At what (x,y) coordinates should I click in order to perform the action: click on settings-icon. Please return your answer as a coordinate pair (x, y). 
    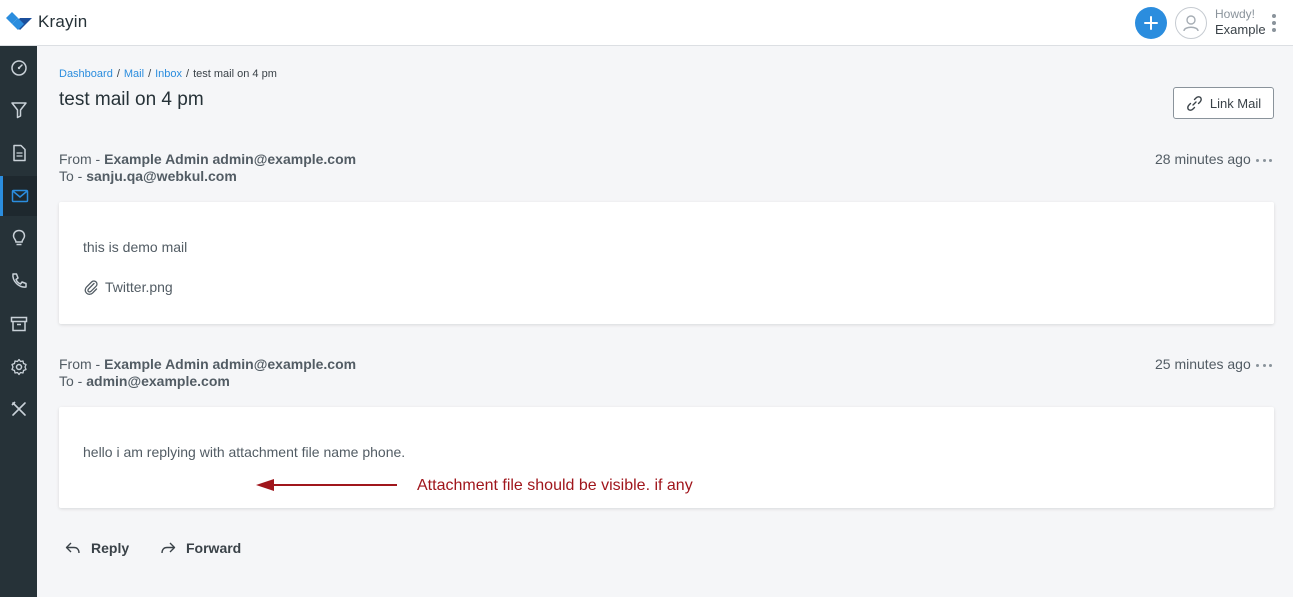
    Looking at the image, I should click on (18, 367).